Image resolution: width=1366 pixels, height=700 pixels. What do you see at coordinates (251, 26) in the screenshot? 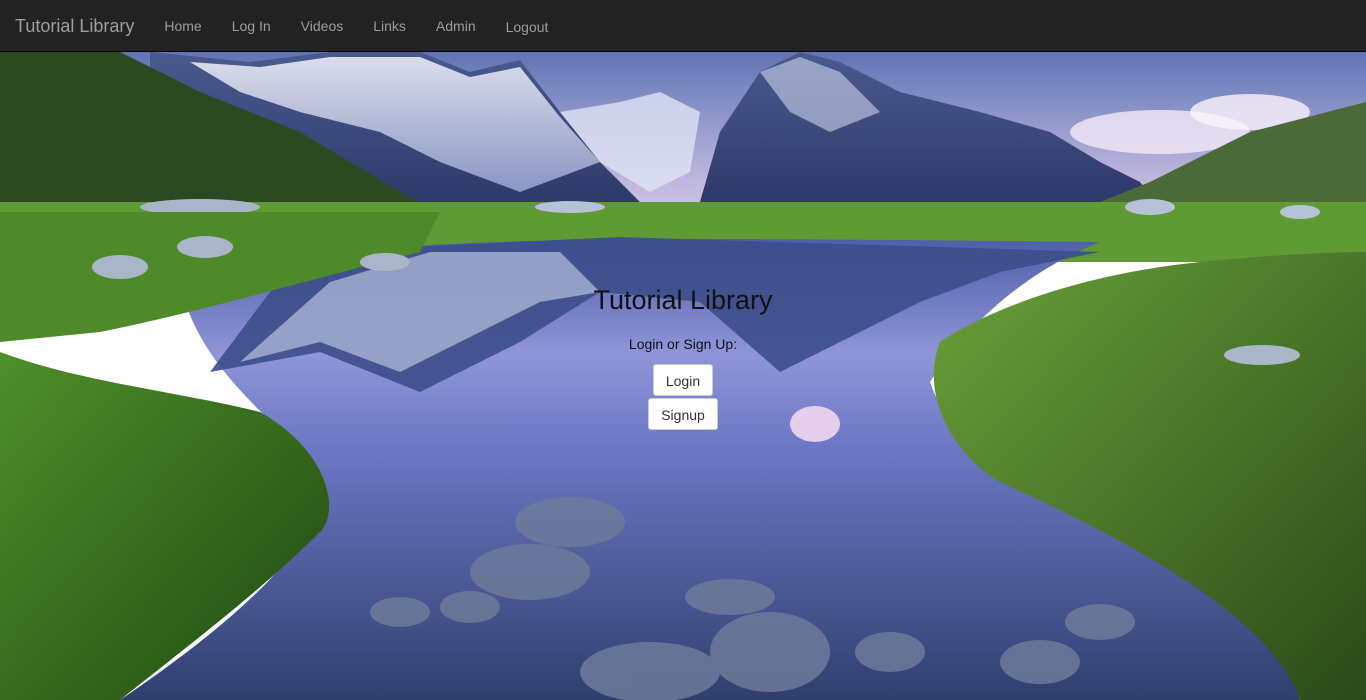
I see `nav-item-login: Log In` at bounding box center [251, 26].